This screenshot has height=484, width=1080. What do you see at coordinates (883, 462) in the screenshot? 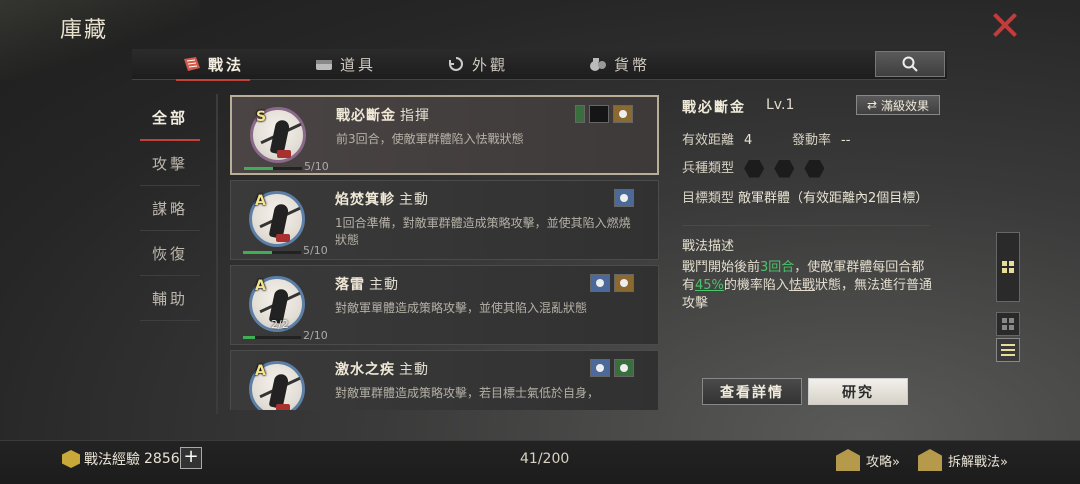
I see `strategy-label: 攻略»` at bounding box center [883, 462].